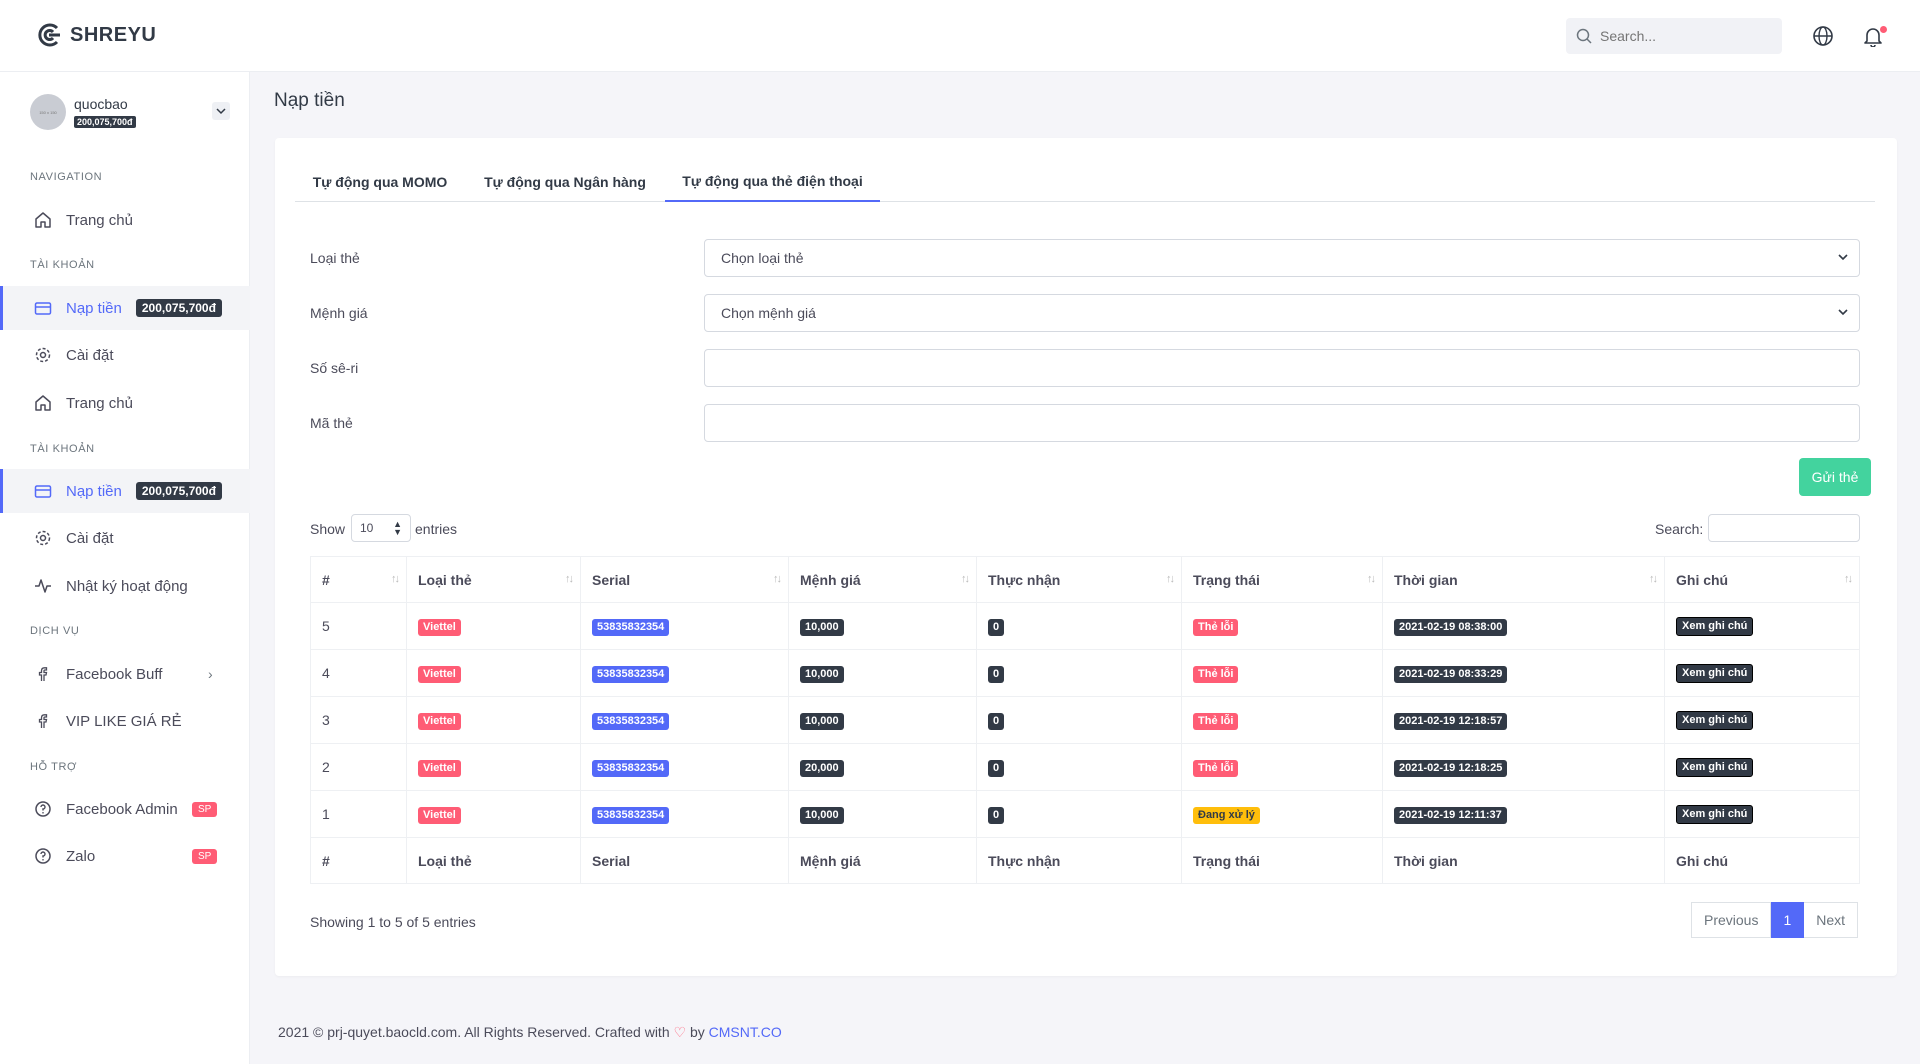 This screenshot has width=1920, height=1064. What do you see at coordinates (358, 814) in the screenshot?
I see `cell-id: 1` at bounding box center [358, 814].